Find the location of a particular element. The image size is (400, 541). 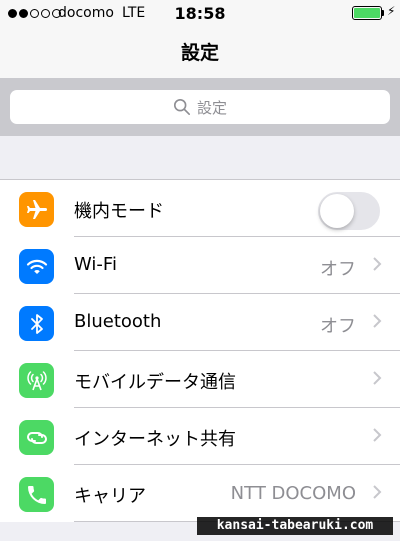

status-bar: docomo LTE 18:58 ⚡ is located at coordinates (200, 14).